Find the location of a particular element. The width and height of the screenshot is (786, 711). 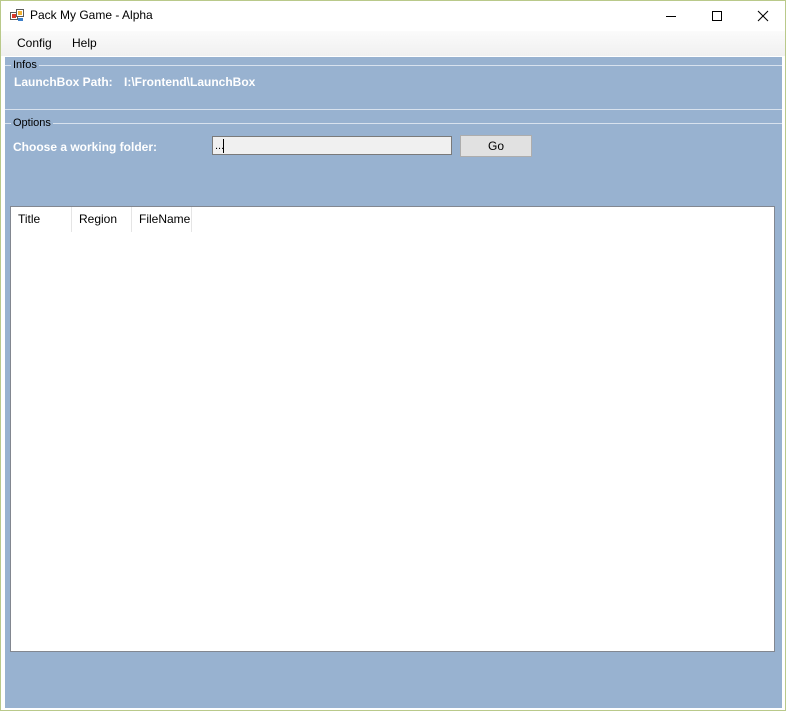

minimize-icon is located at coordinates (671, 16).